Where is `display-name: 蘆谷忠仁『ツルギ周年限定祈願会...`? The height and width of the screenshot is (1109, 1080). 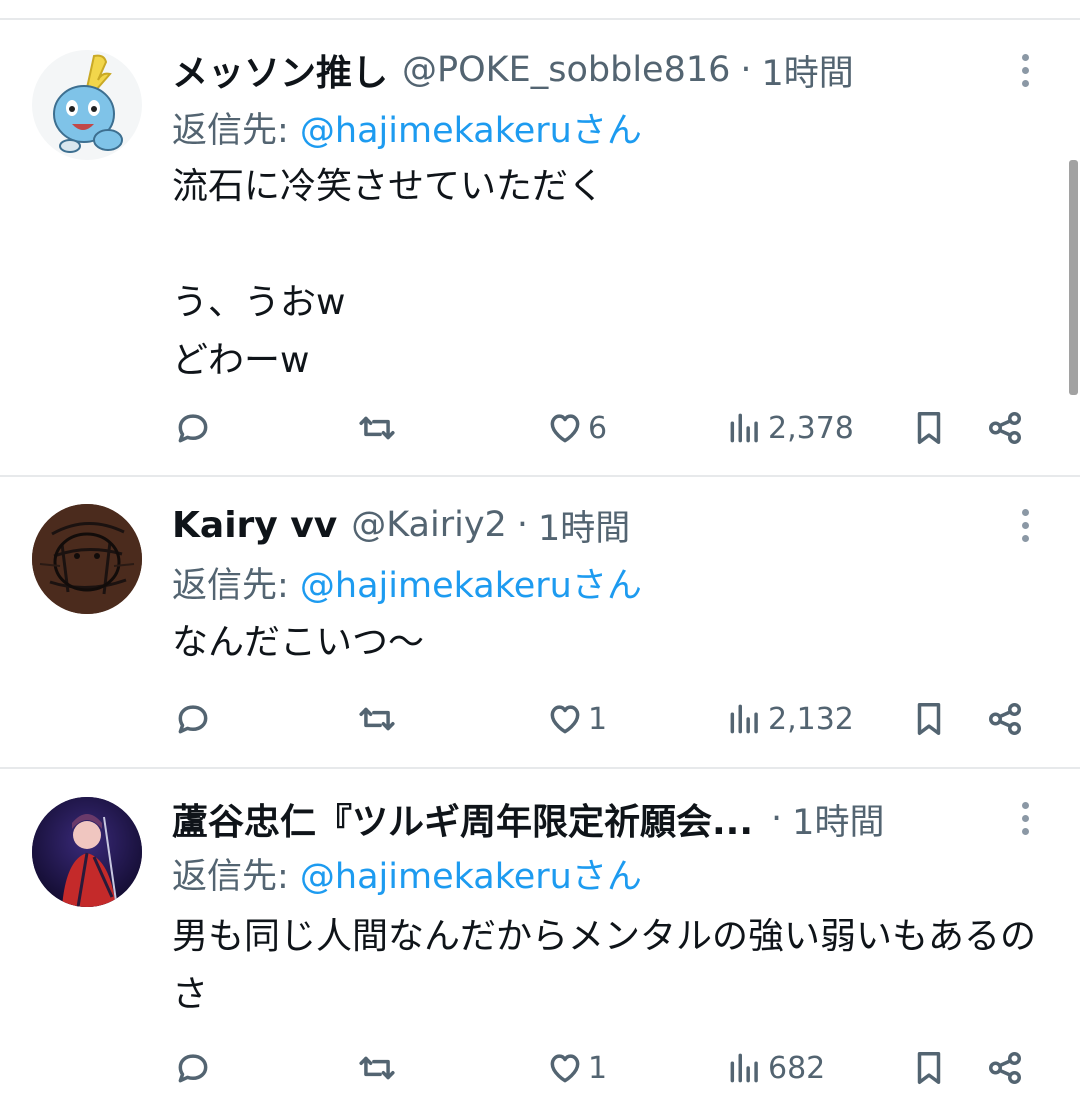 display-name: 蘆谷忠仁『ツルギ周年限定祈願会... is located at coordinates (462, 819).